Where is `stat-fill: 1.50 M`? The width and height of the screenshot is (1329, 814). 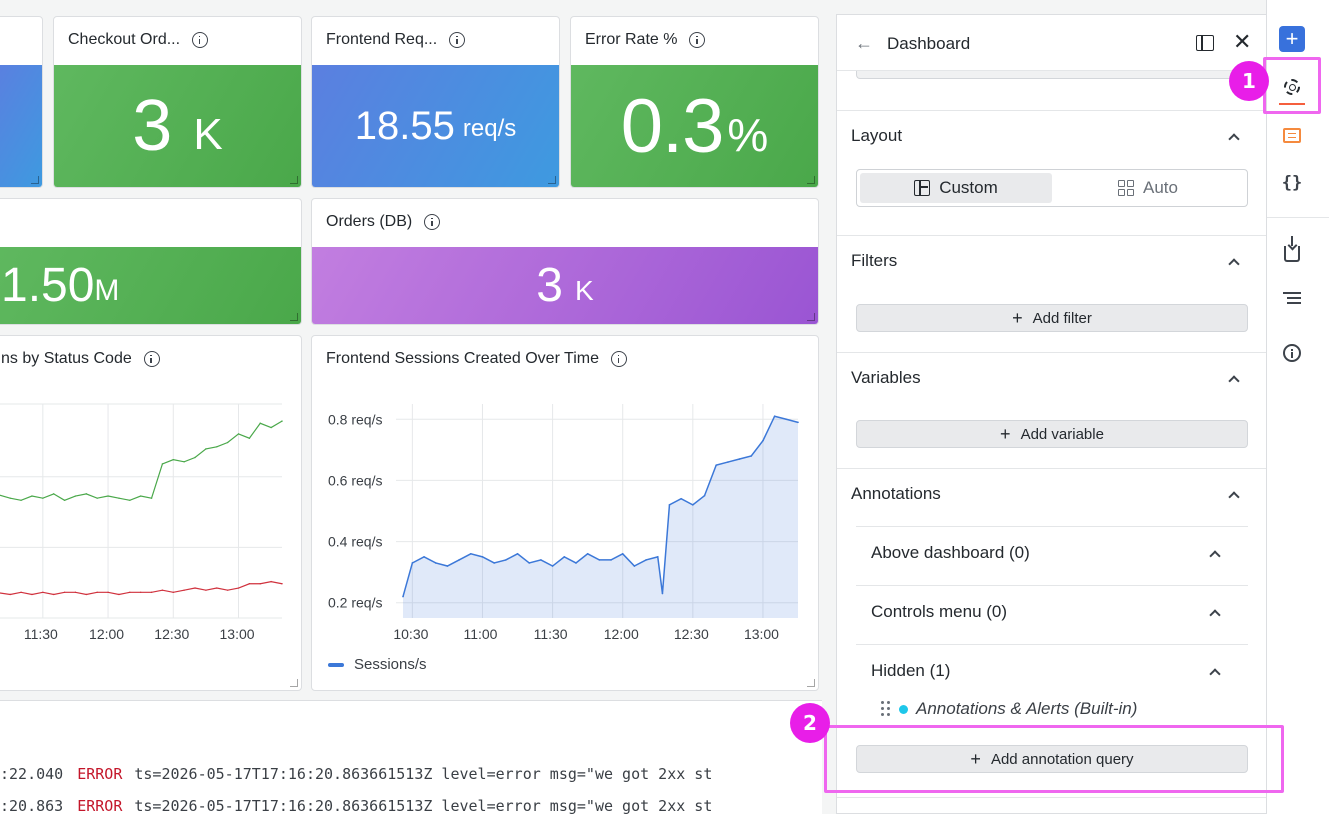
stat-fill: 1.50 M is located at coordinates (150, 285).